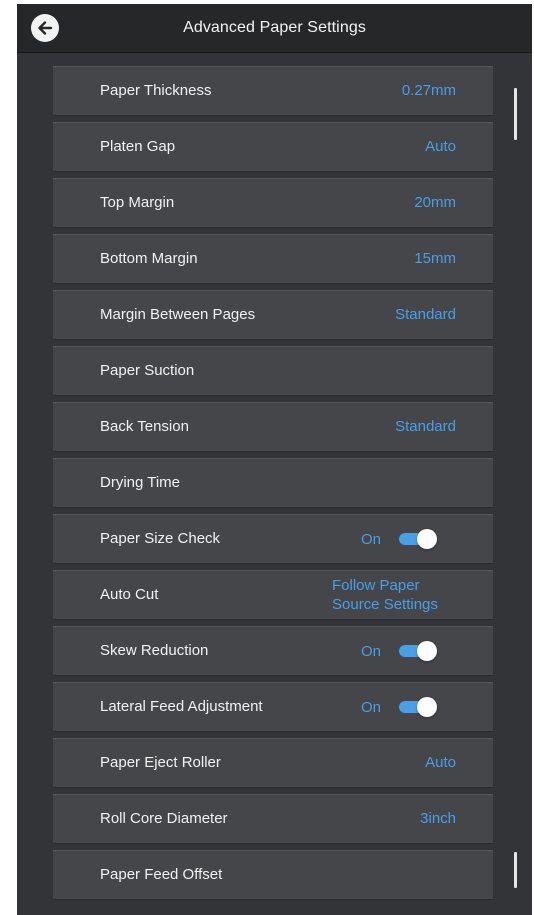 This screenshot has width=534, height=915. I want to click on setting-paper-suction: Paper Suction, so click(273, 371).